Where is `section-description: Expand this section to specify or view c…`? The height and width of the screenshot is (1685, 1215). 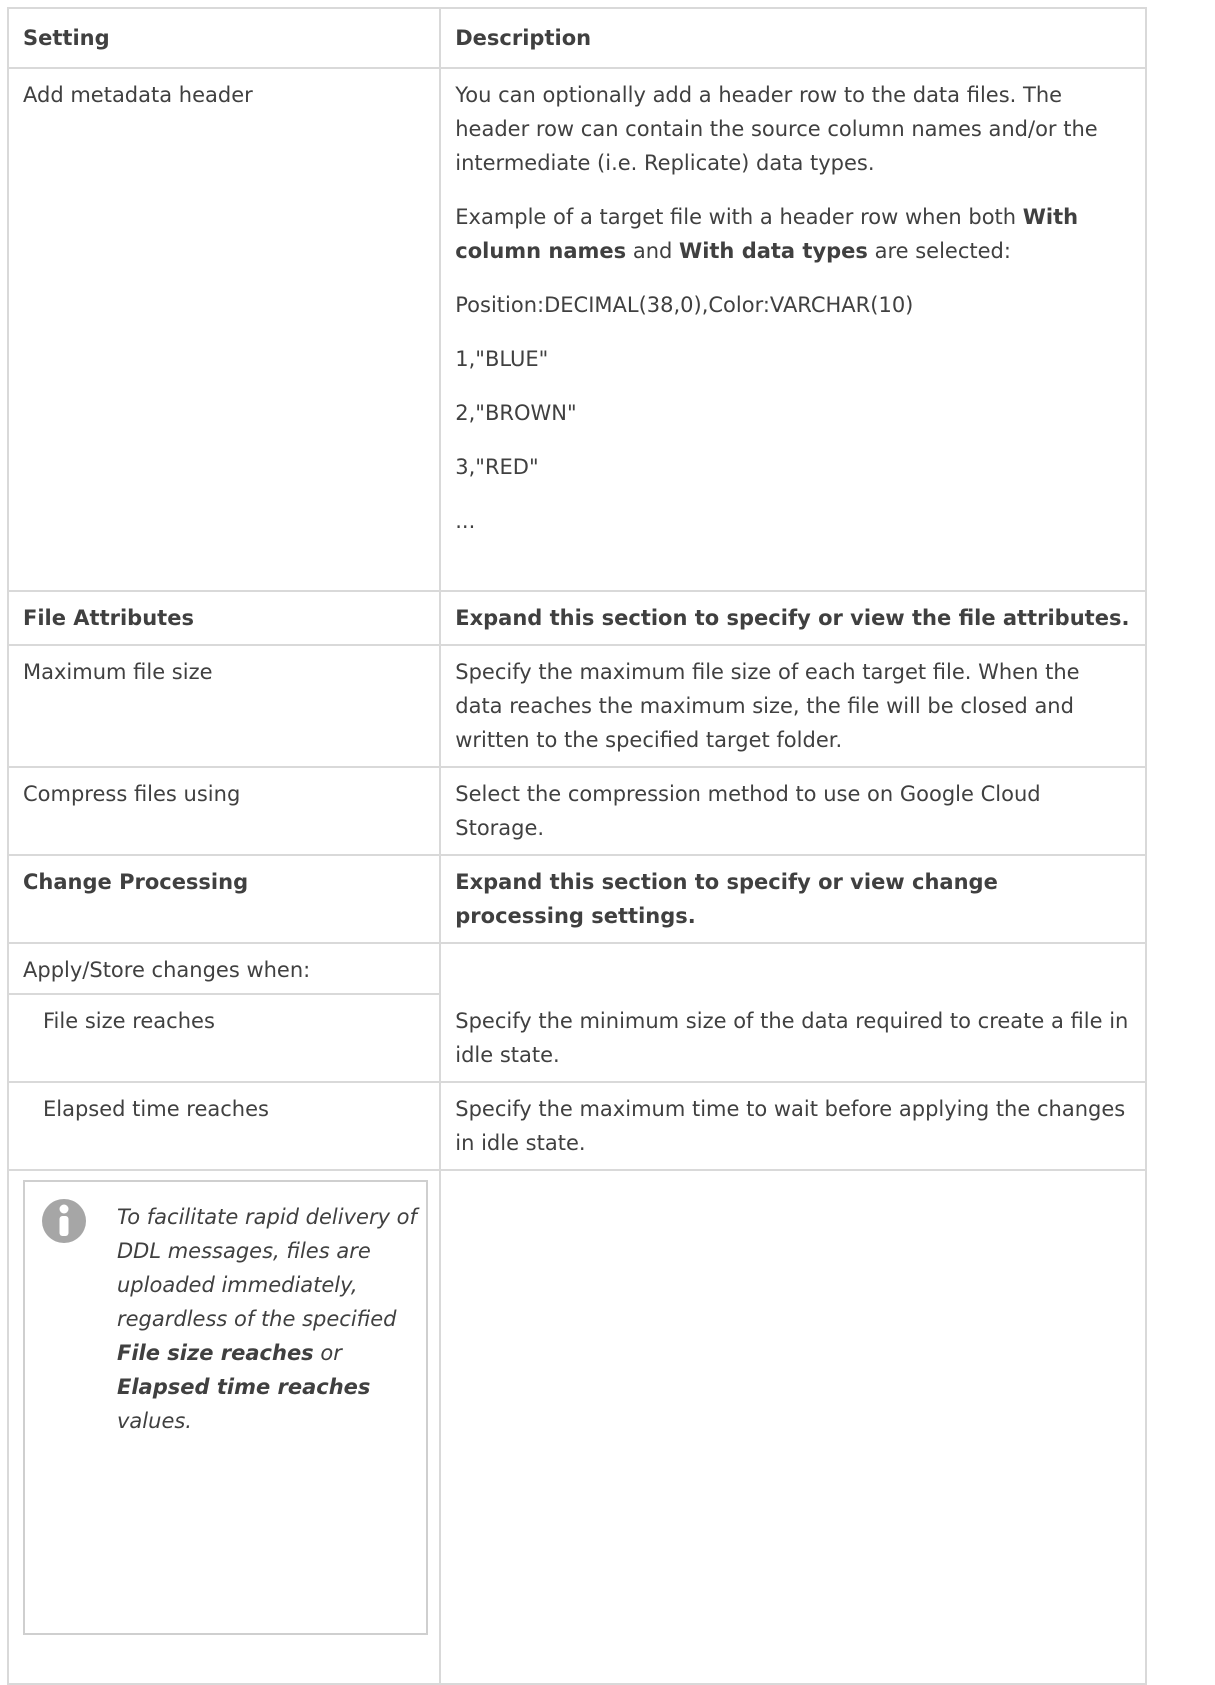 section-description: Expand this section to specify or view c… is located at coordinates (793, 899).